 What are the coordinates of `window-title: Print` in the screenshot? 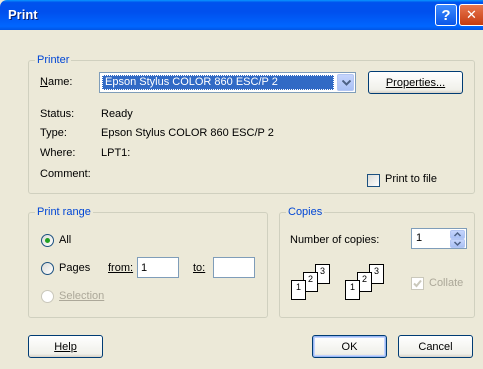 It's located at (23, 14).